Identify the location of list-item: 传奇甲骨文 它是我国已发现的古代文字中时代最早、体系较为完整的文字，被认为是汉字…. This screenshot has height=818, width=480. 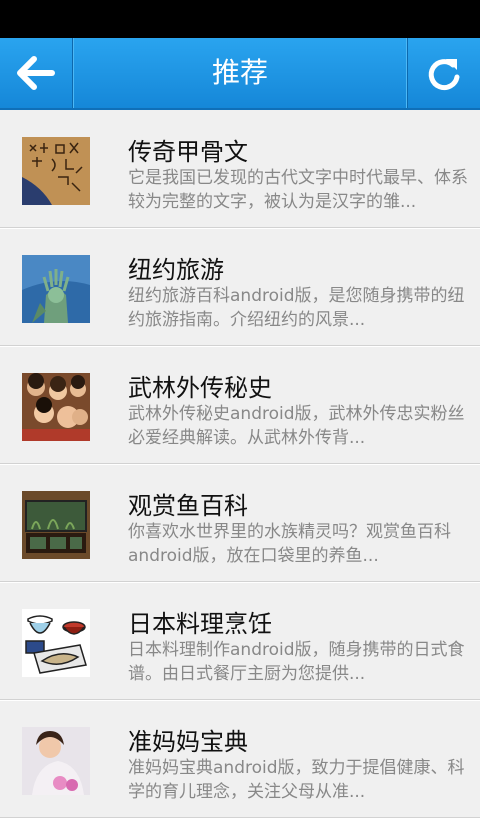
(240, 169).